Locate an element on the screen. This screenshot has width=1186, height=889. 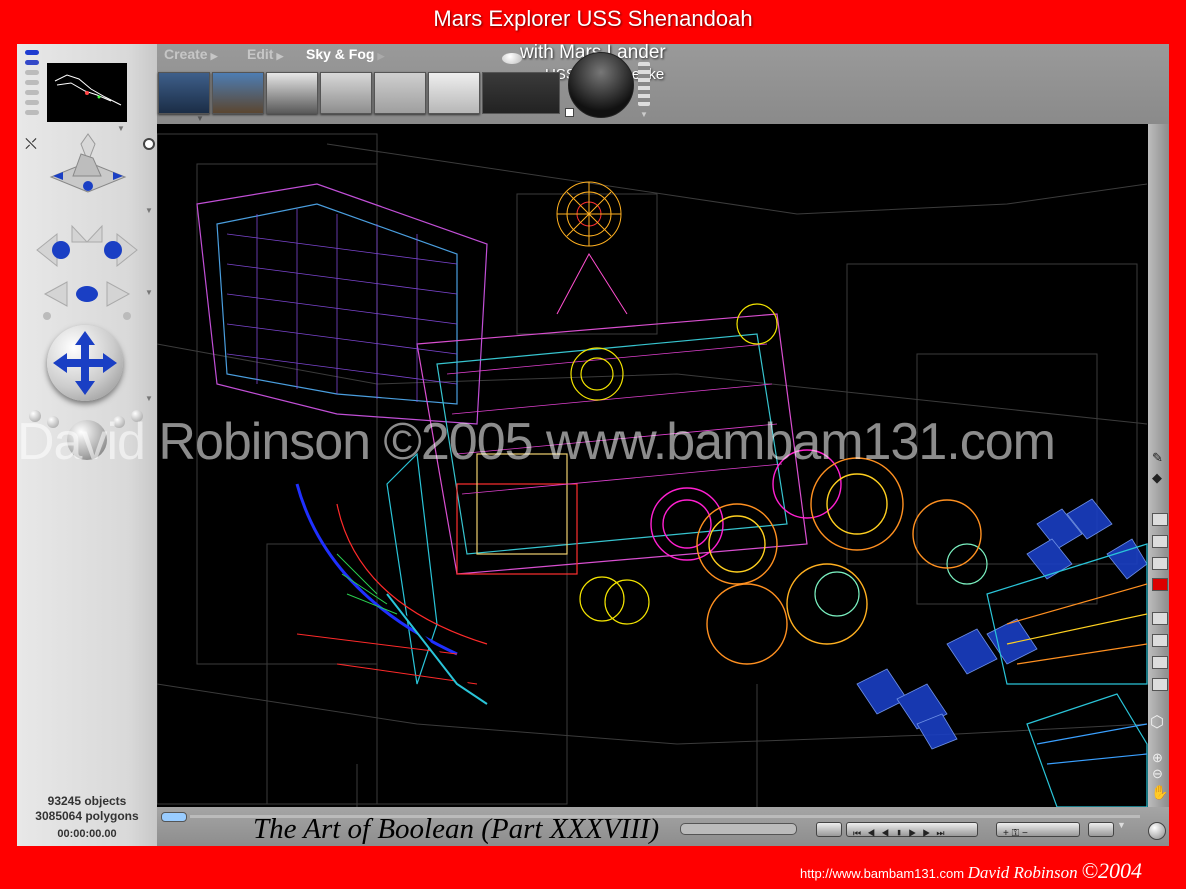
cloud-icon is located at coordinates (512, 58).